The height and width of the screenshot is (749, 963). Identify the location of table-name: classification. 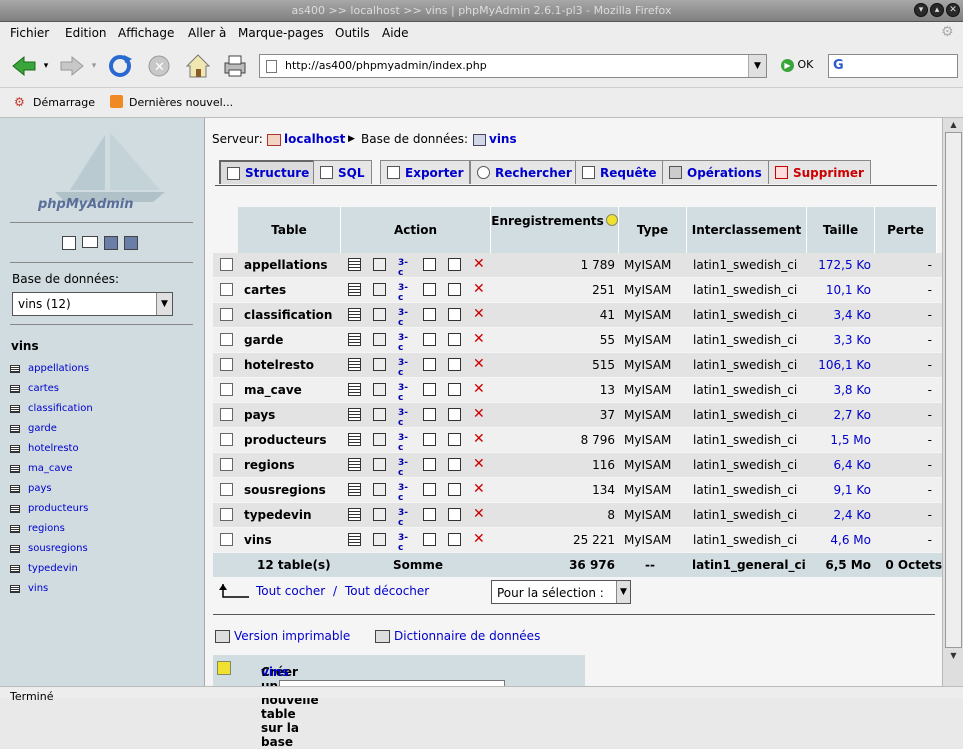
(288, 315).